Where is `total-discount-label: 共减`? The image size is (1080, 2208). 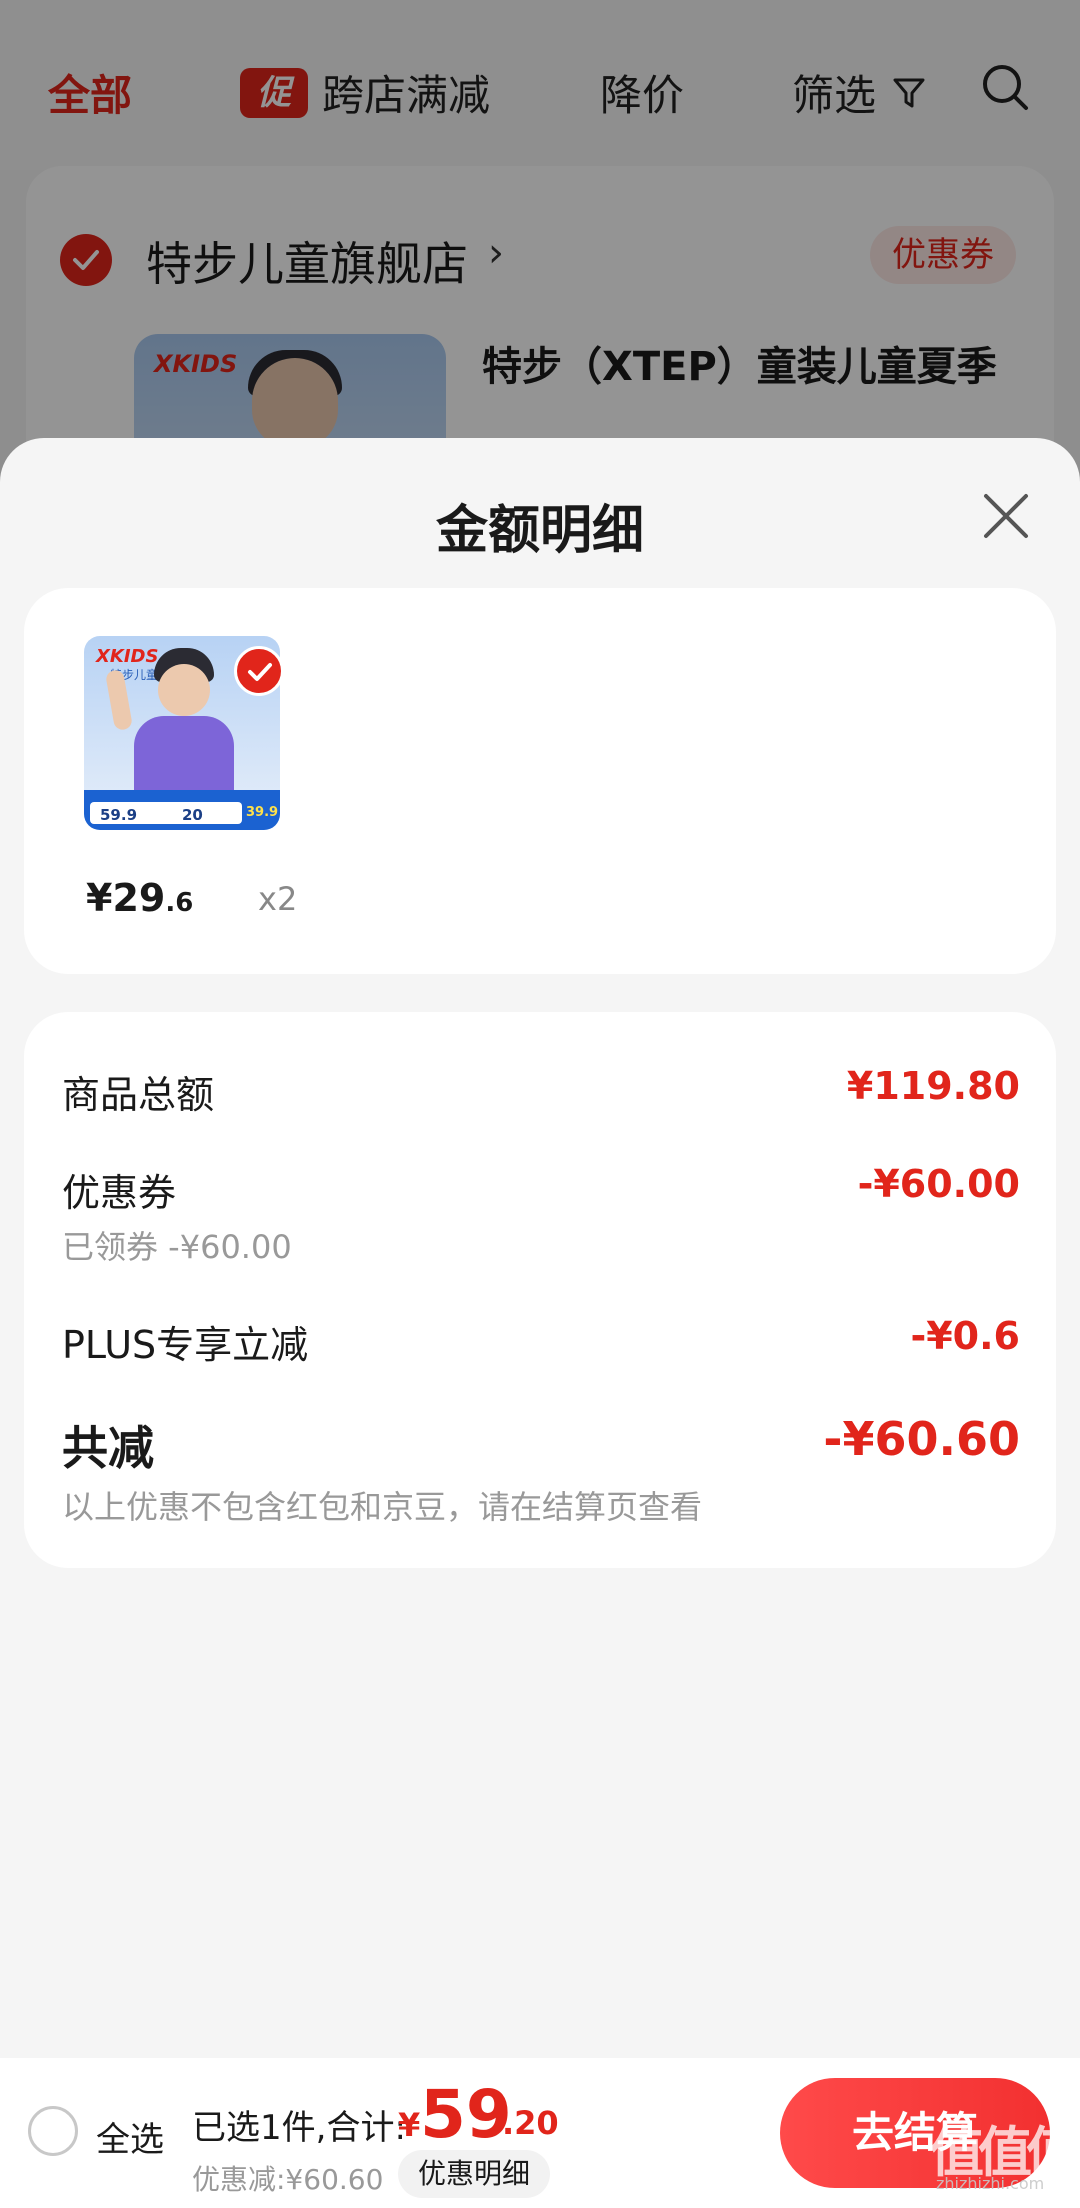 total-discount-label: 共减 is located at coordinates (108, 1448).